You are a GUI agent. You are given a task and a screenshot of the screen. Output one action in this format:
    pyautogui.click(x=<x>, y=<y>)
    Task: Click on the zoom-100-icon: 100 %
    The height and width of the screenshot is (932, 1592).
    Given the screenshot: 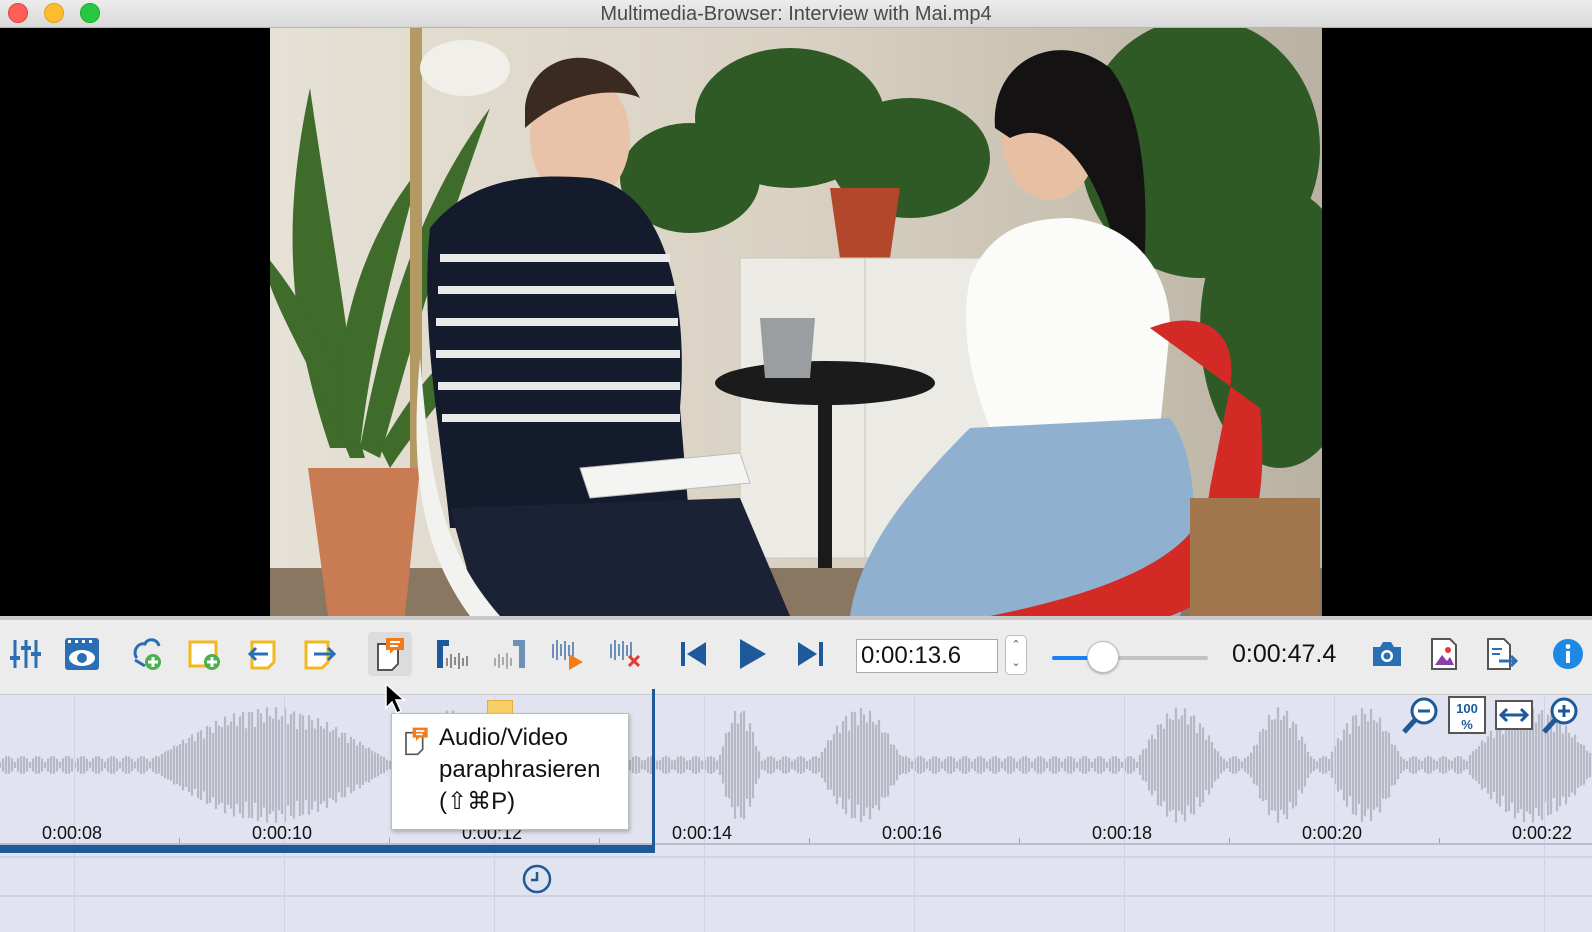 What is the action you would take?
    pyautogui.click(x=1467, y=715)
    